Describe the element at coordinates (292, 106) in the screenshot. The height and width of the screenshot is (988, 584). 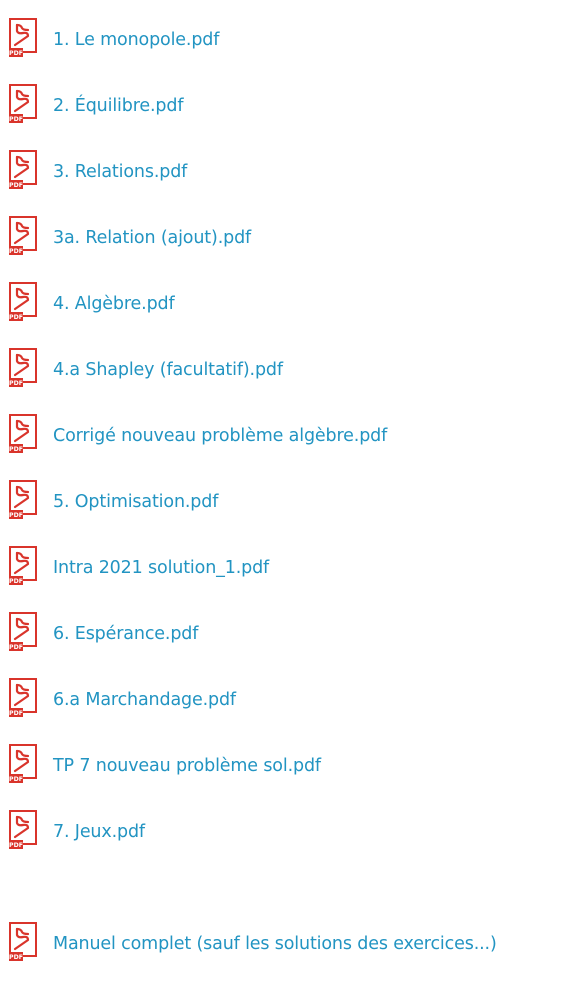
I see `file-item: PDF 2. Équilibre.pdf` at that location.